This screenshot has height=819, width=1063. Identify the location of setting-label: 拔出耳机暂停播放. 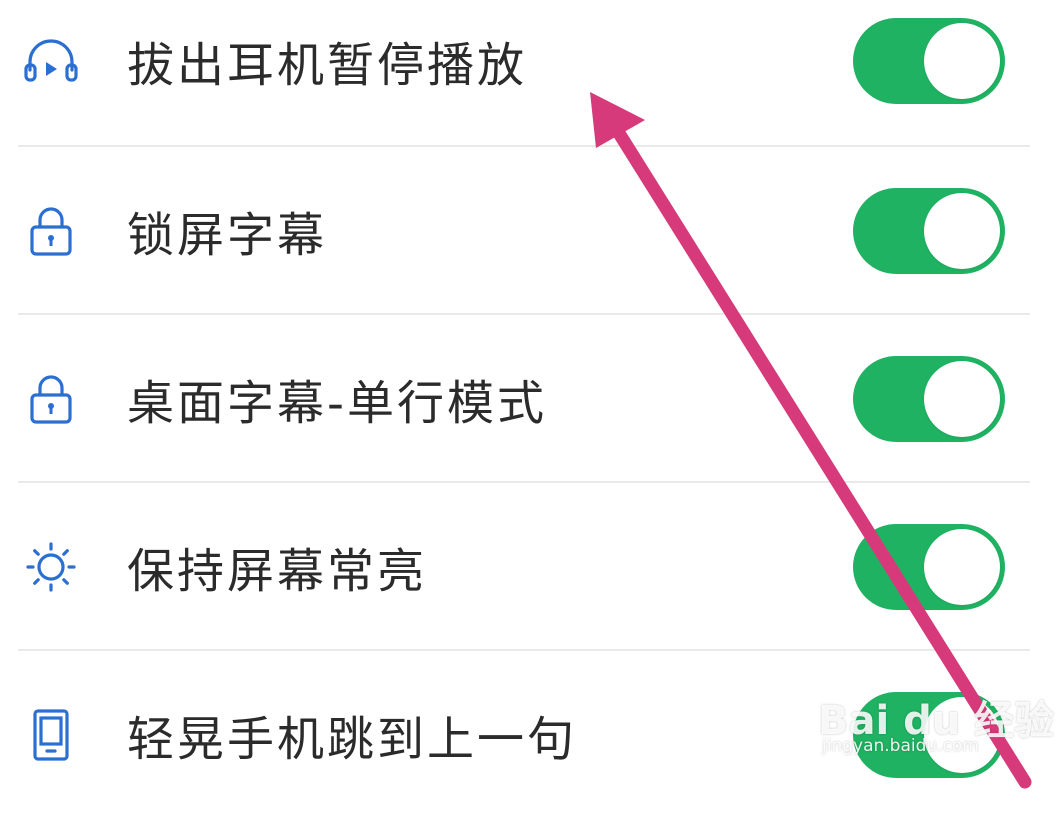
(327, 66).